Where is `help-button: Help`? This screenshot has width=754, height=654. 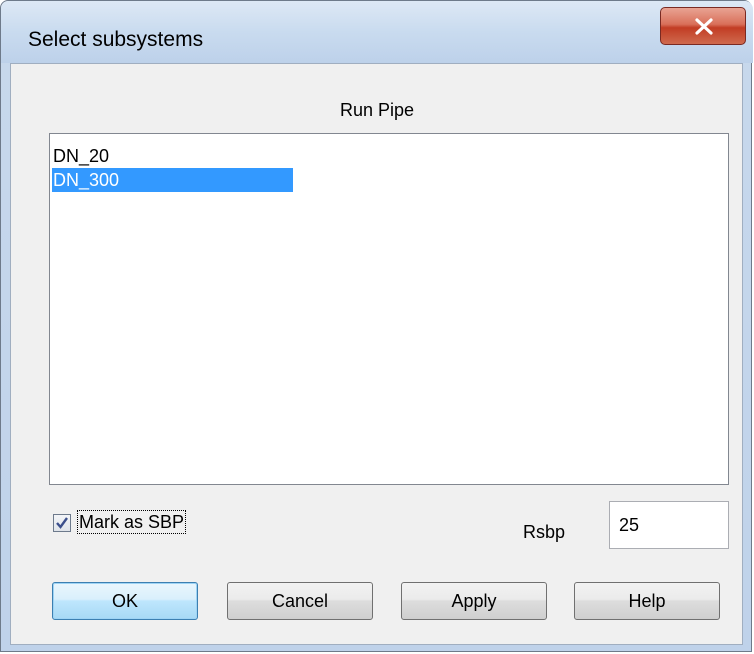
help-button: Help is located at coordinates (647, 601).